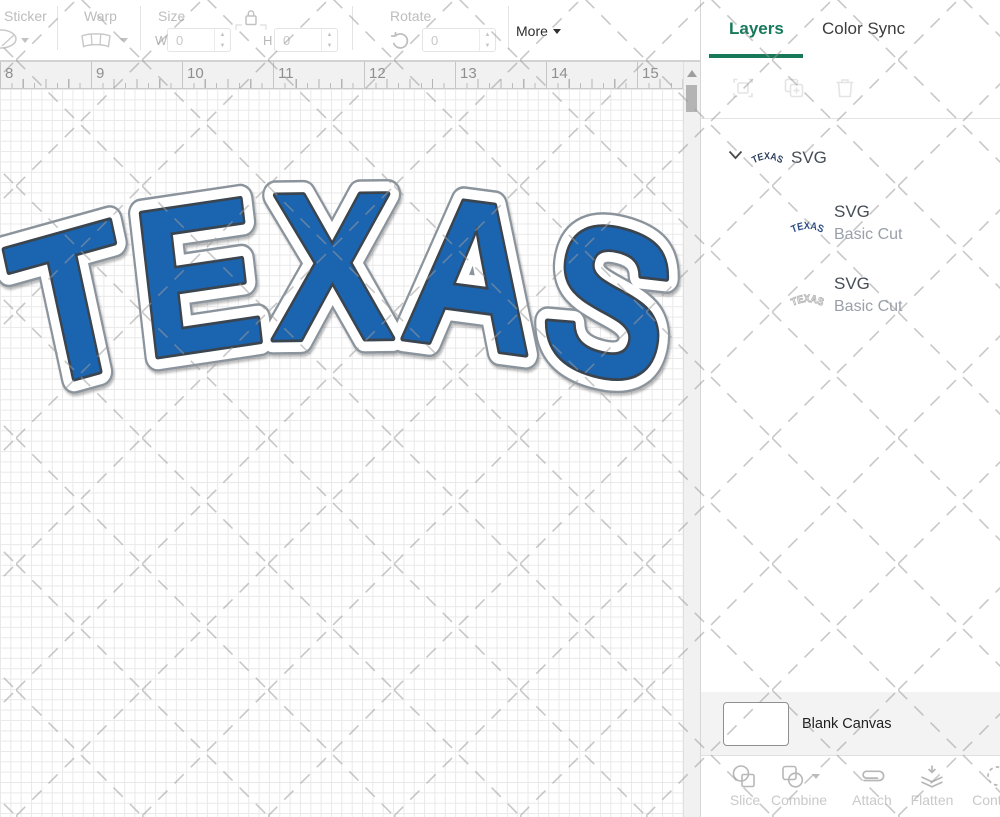 This screenshot has height=817, width=1000. What do you see at coordinates (993, 776) in the screenshot?
I see `contour-icon` at bounding box center [993, 776].